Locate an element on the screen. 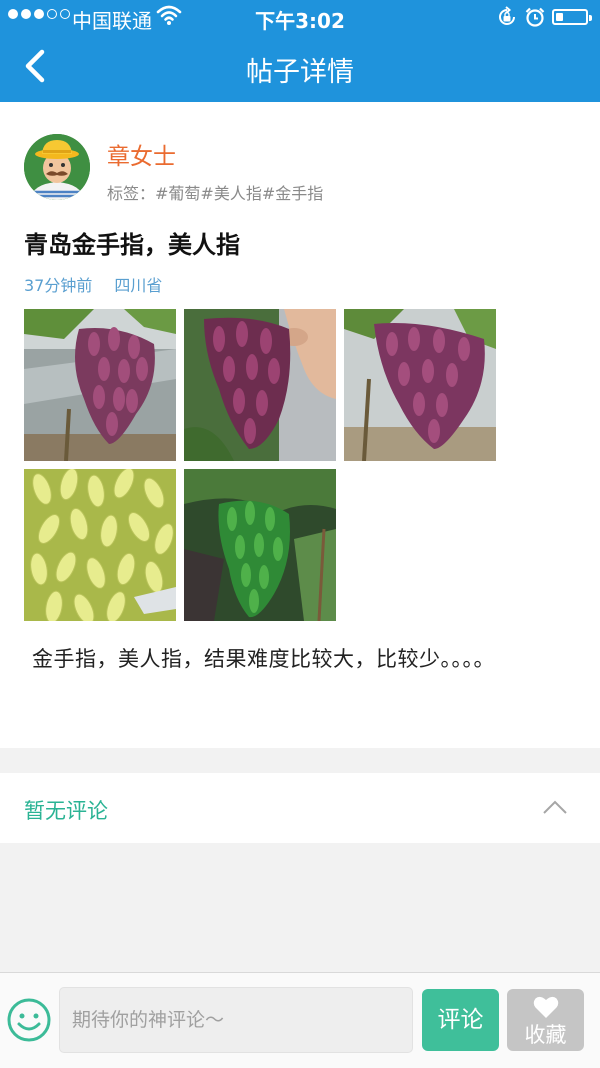 Image resolution: width=600 pixels, height=1068 pixels. comment-input-bar: 评论 收藏 is located at coordinates (300, 1020).